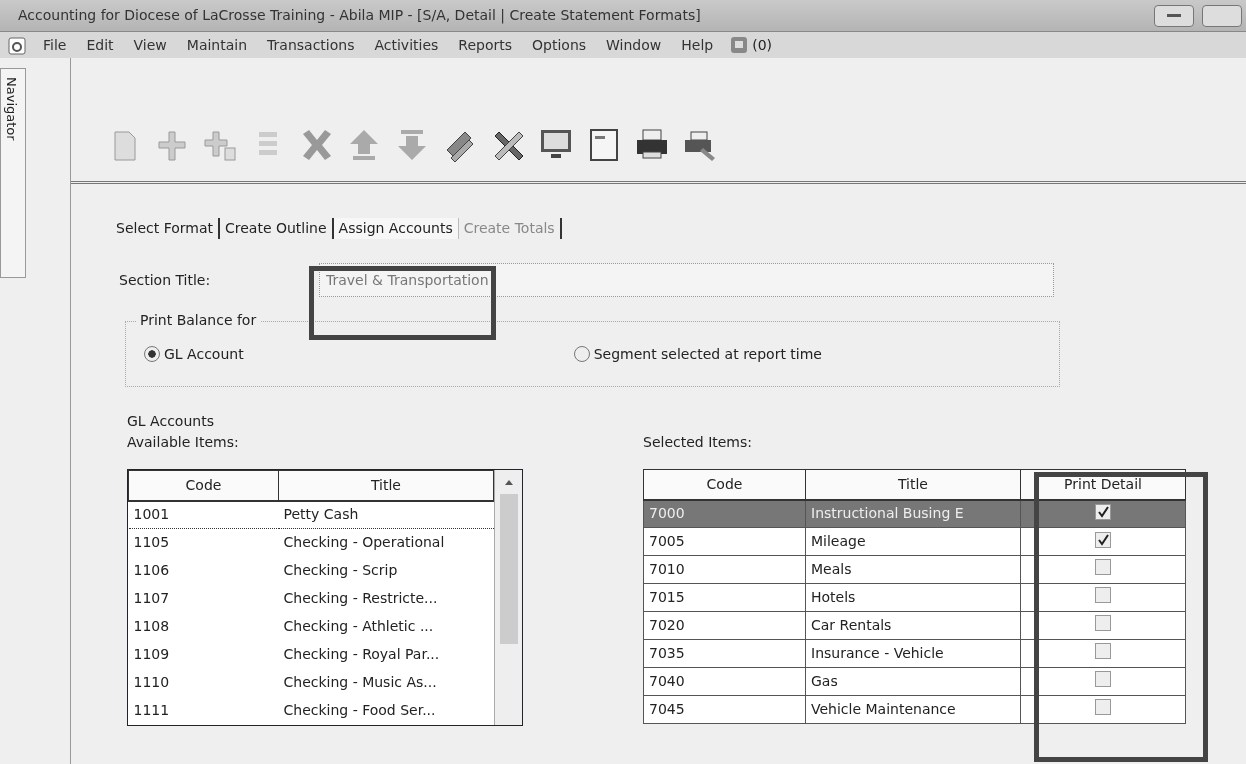  Describe the element at coordinates (165, 228) in the screenshot. I see `tab: Select Format` at that location.